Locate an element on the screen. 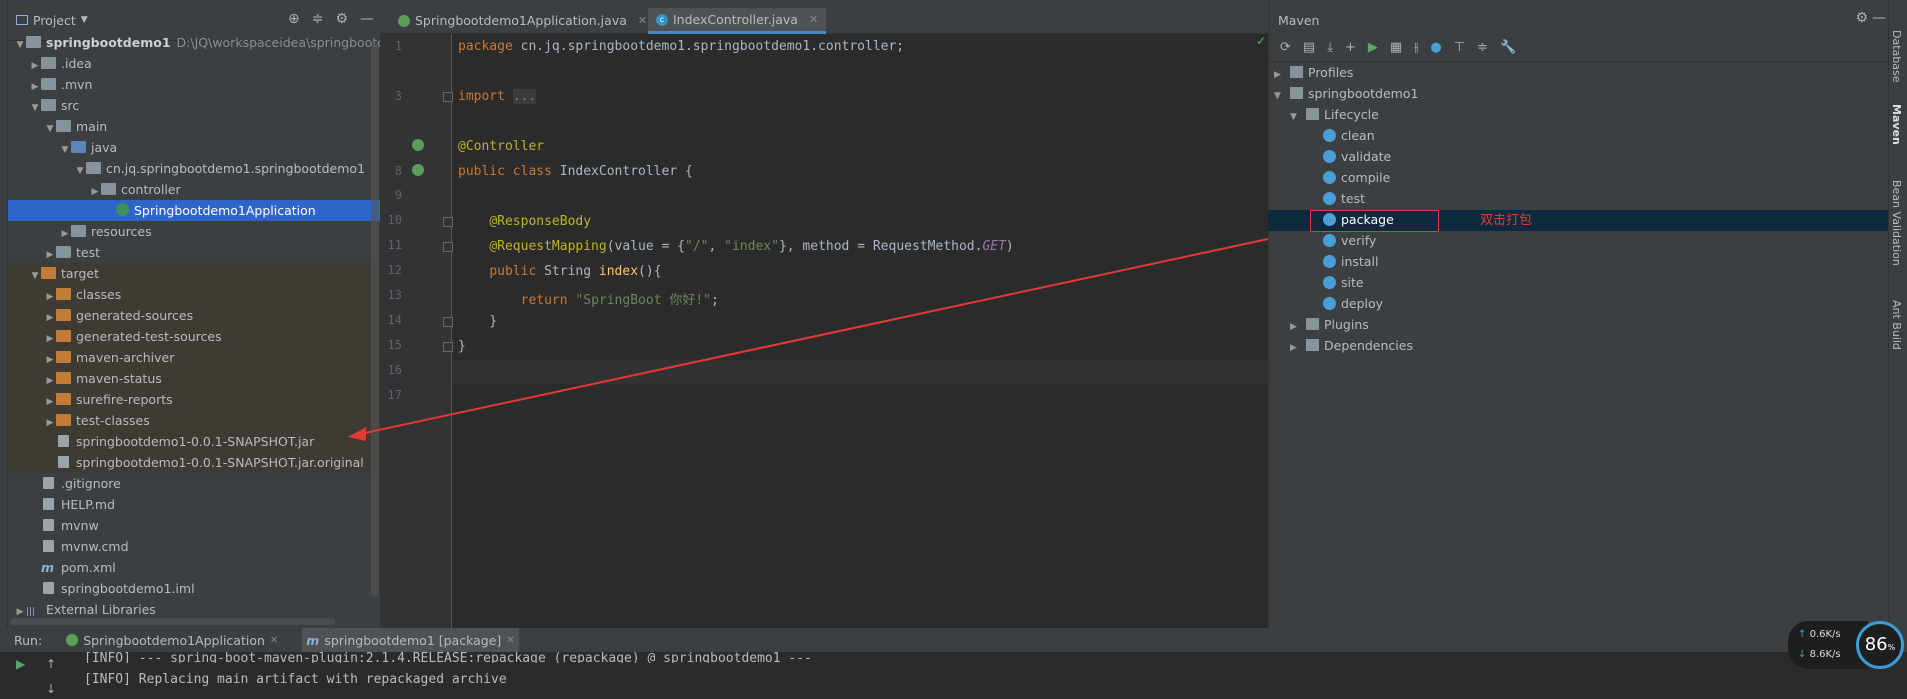 The width and height of the screenshot is (1907, 699). bean-validation-tab: Bean Validation is located at coordinates (1896, 223).